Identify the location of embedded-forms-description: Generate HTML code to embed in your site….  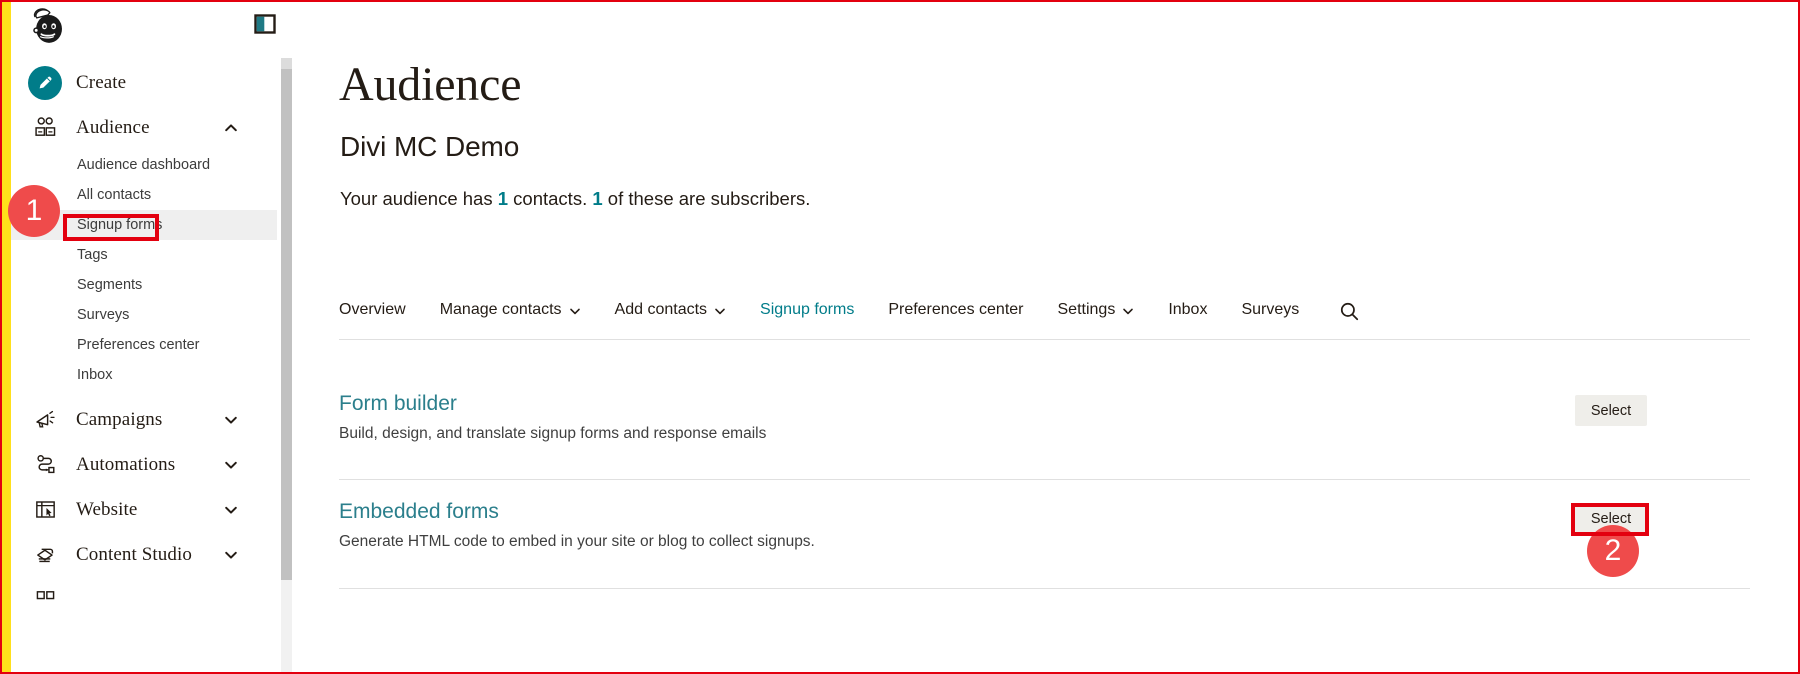
(577, 541).